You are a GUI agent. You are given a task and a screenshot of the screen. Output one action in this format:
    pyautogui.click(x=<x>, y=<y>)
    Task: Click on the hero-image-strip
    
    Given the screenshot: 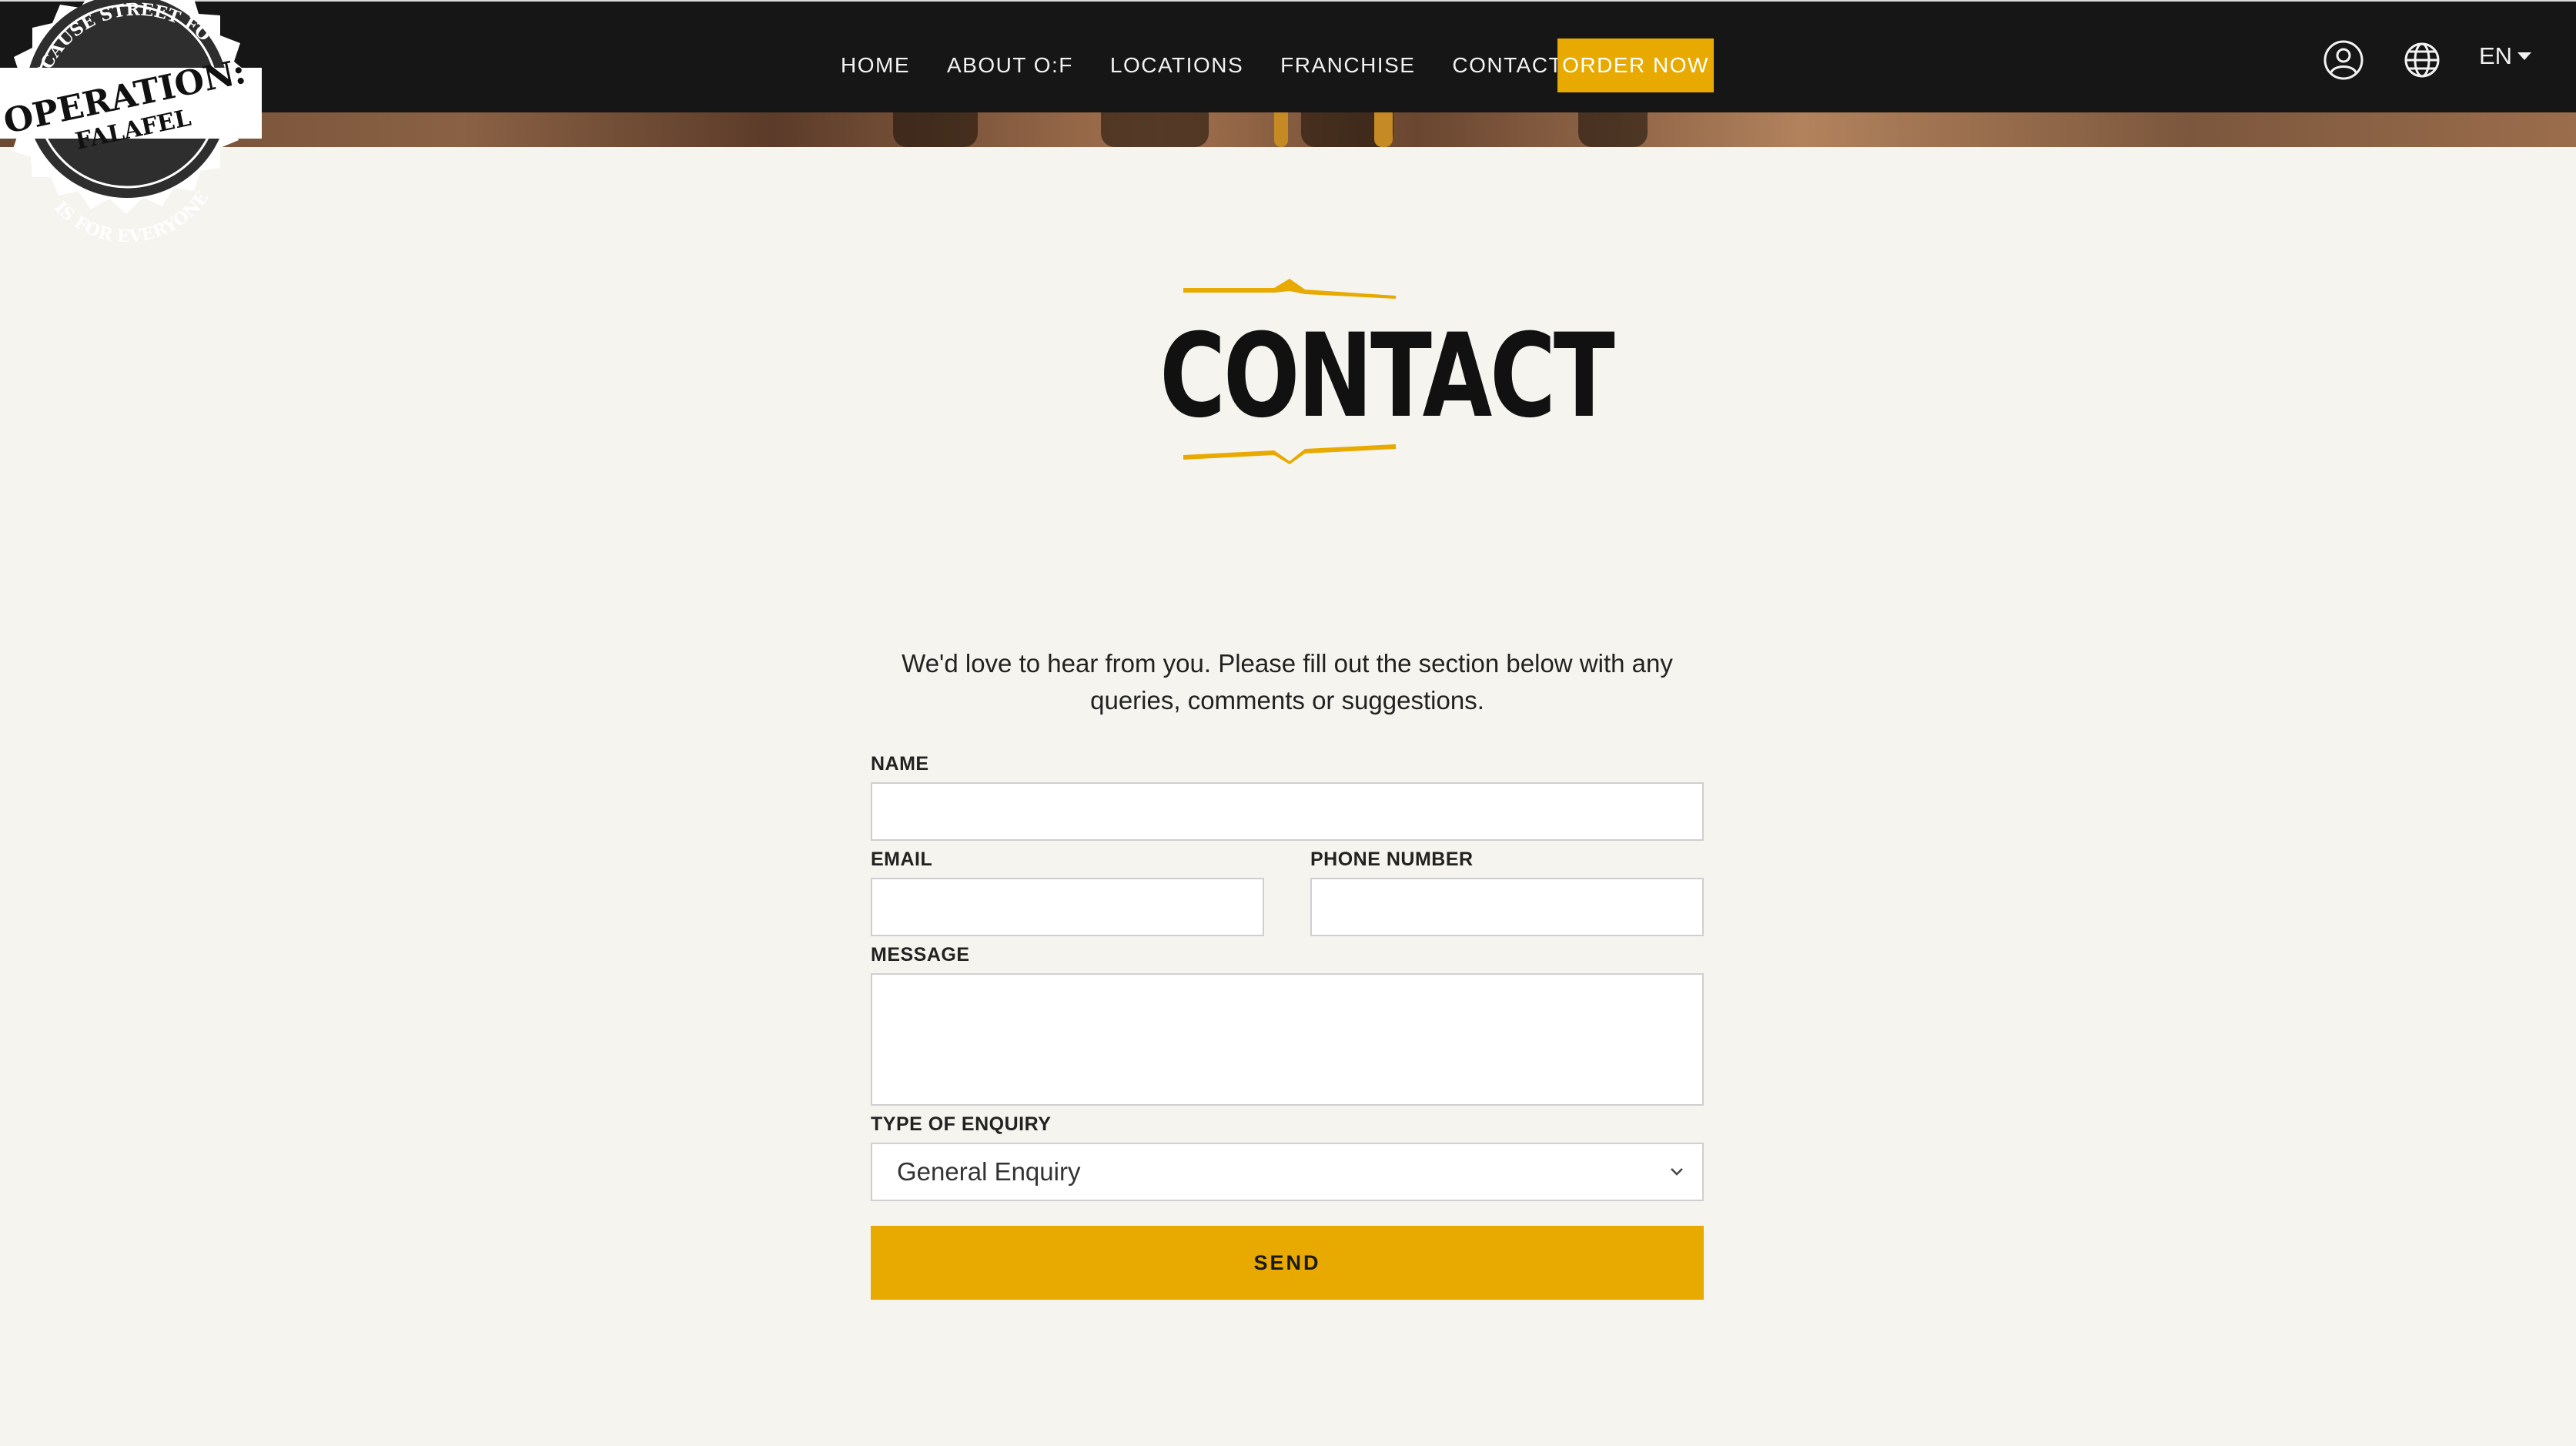 What is the action you would take?
    pyautogui.click(x=1288, y=130)
    